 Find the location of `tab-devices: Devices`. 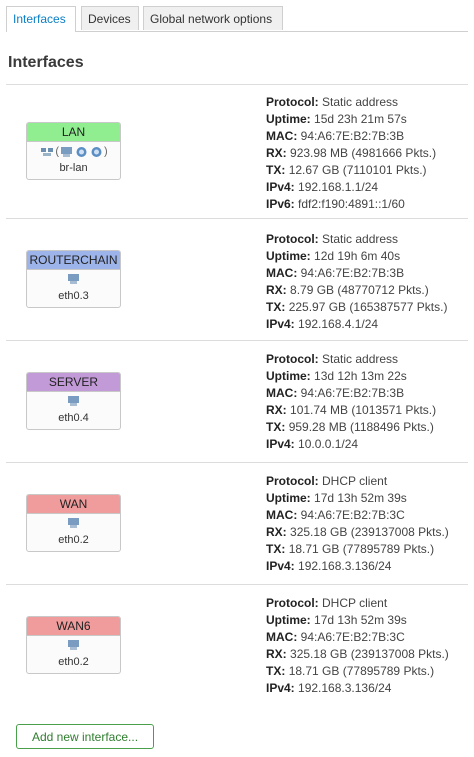

tab-devices: Devices is located at coordinates (110, 18).